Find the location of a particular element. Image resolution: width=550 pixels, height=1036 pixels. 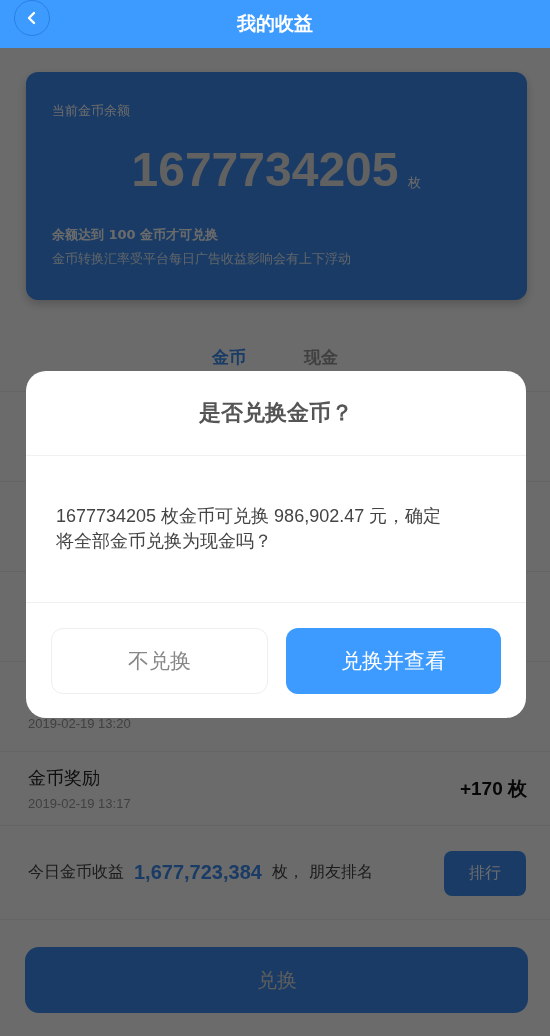

tab: 金币 is located at coordinates (229, 357).